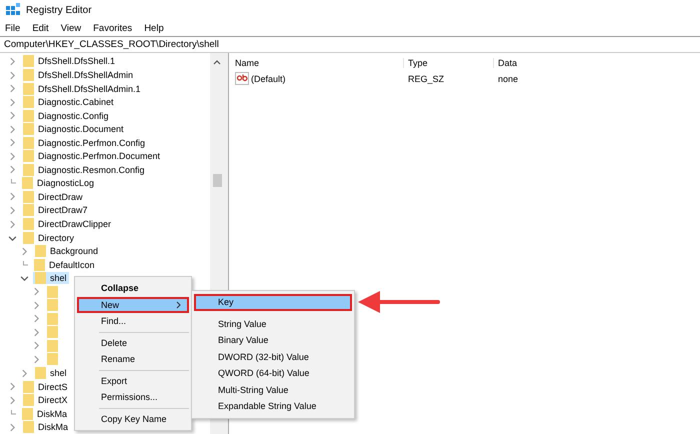 This screenshot has height=434, width=700. What do you see at coordinates (448, 63) in the screenshot?
I see `column-header: Type` at bounding box center [448, 63].